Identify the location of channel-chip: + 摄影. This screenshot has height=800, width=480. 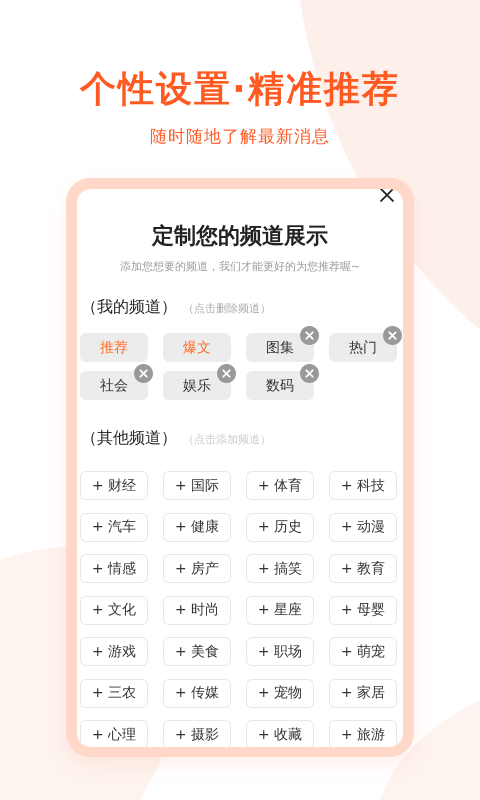
(197, 733).